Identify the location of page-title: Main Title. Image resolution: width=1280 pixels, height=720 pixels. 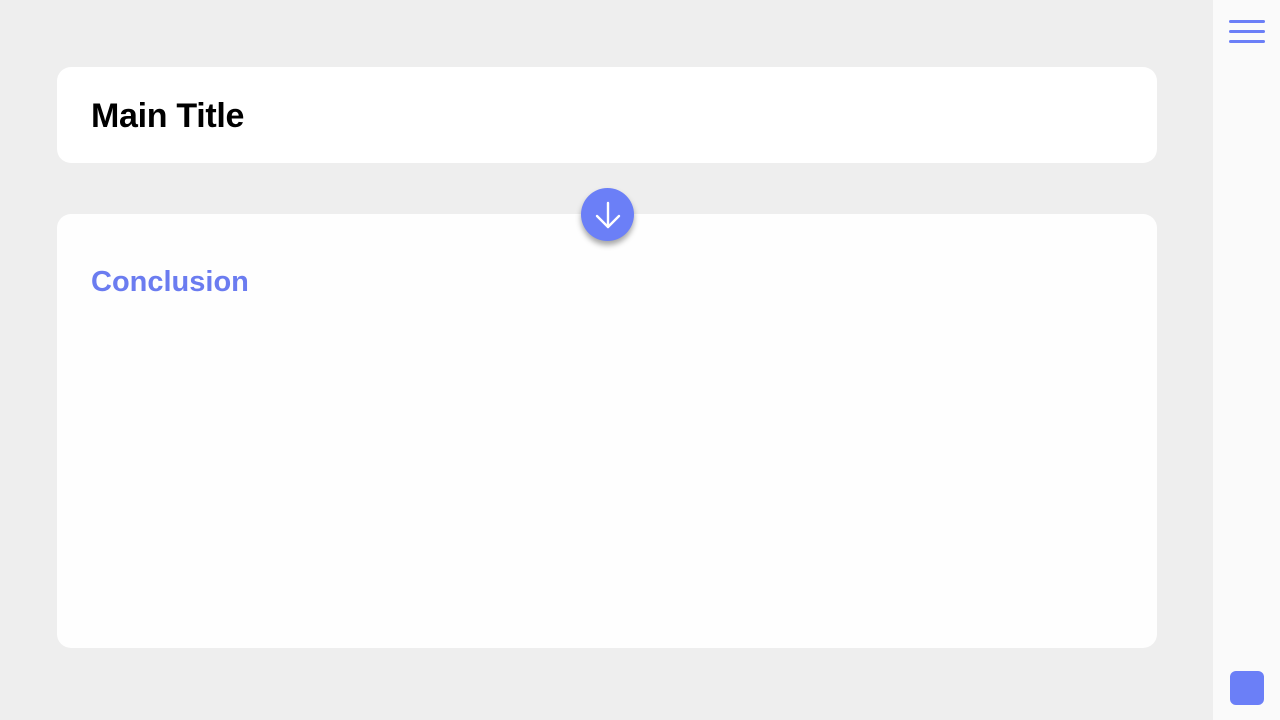
(168, 116).